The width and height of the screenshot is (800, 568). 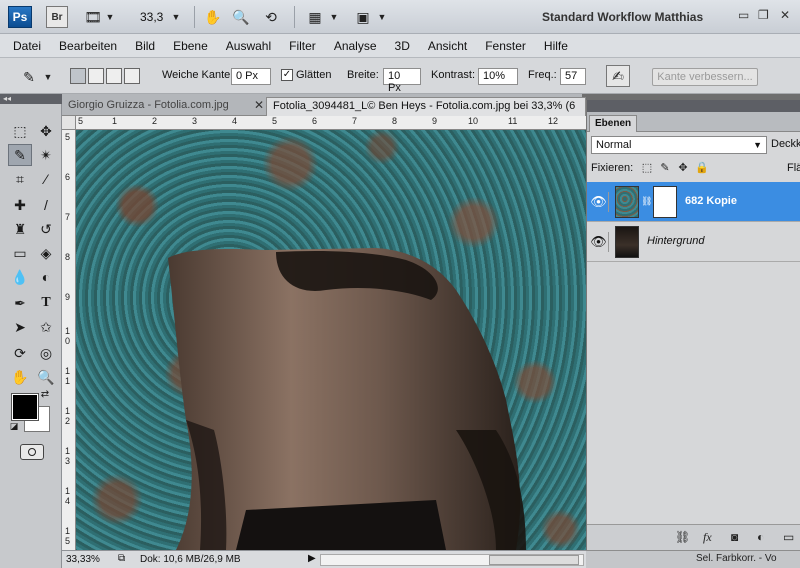 I want to click on lock-position-icon: ✥, so click(x=683, y=168).